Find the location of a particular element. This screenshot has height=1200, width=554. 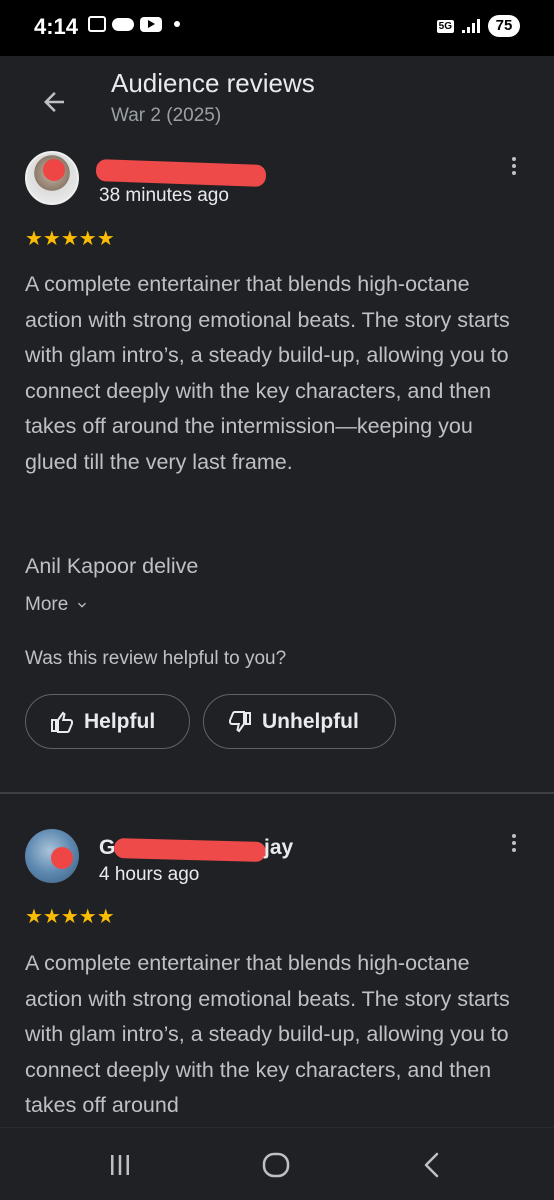

back-icon is located at coordinates (431, 1165).